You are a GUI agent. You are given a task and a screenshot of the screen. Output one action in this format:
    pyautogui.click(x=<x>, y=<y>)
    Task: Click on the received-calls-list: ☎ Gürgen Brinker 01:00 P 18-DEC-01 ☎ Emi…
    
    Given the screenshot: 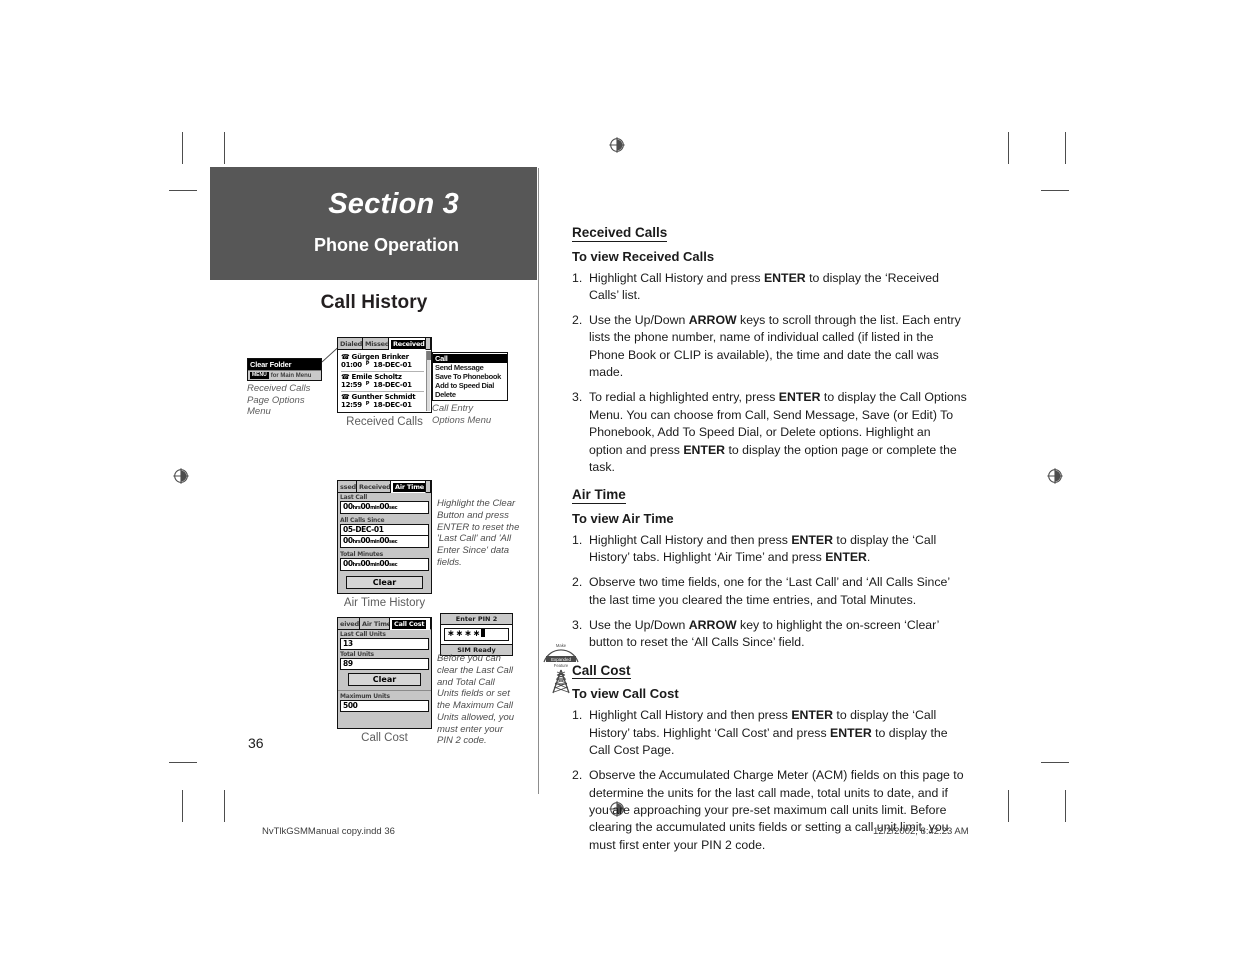 What is the action you would take?
    pyautogui.click(x=384, y=381)
    